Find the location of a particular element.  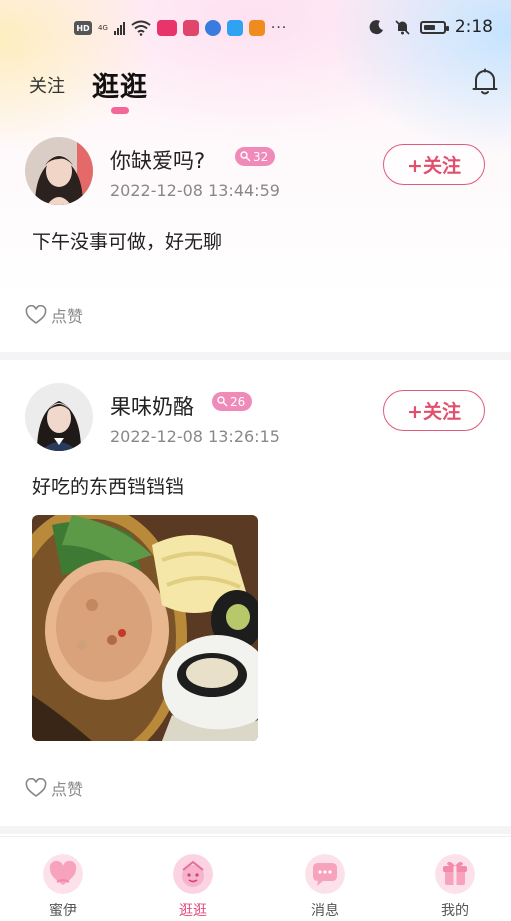

level-badge: 26 is located at coordinates (232, 401).